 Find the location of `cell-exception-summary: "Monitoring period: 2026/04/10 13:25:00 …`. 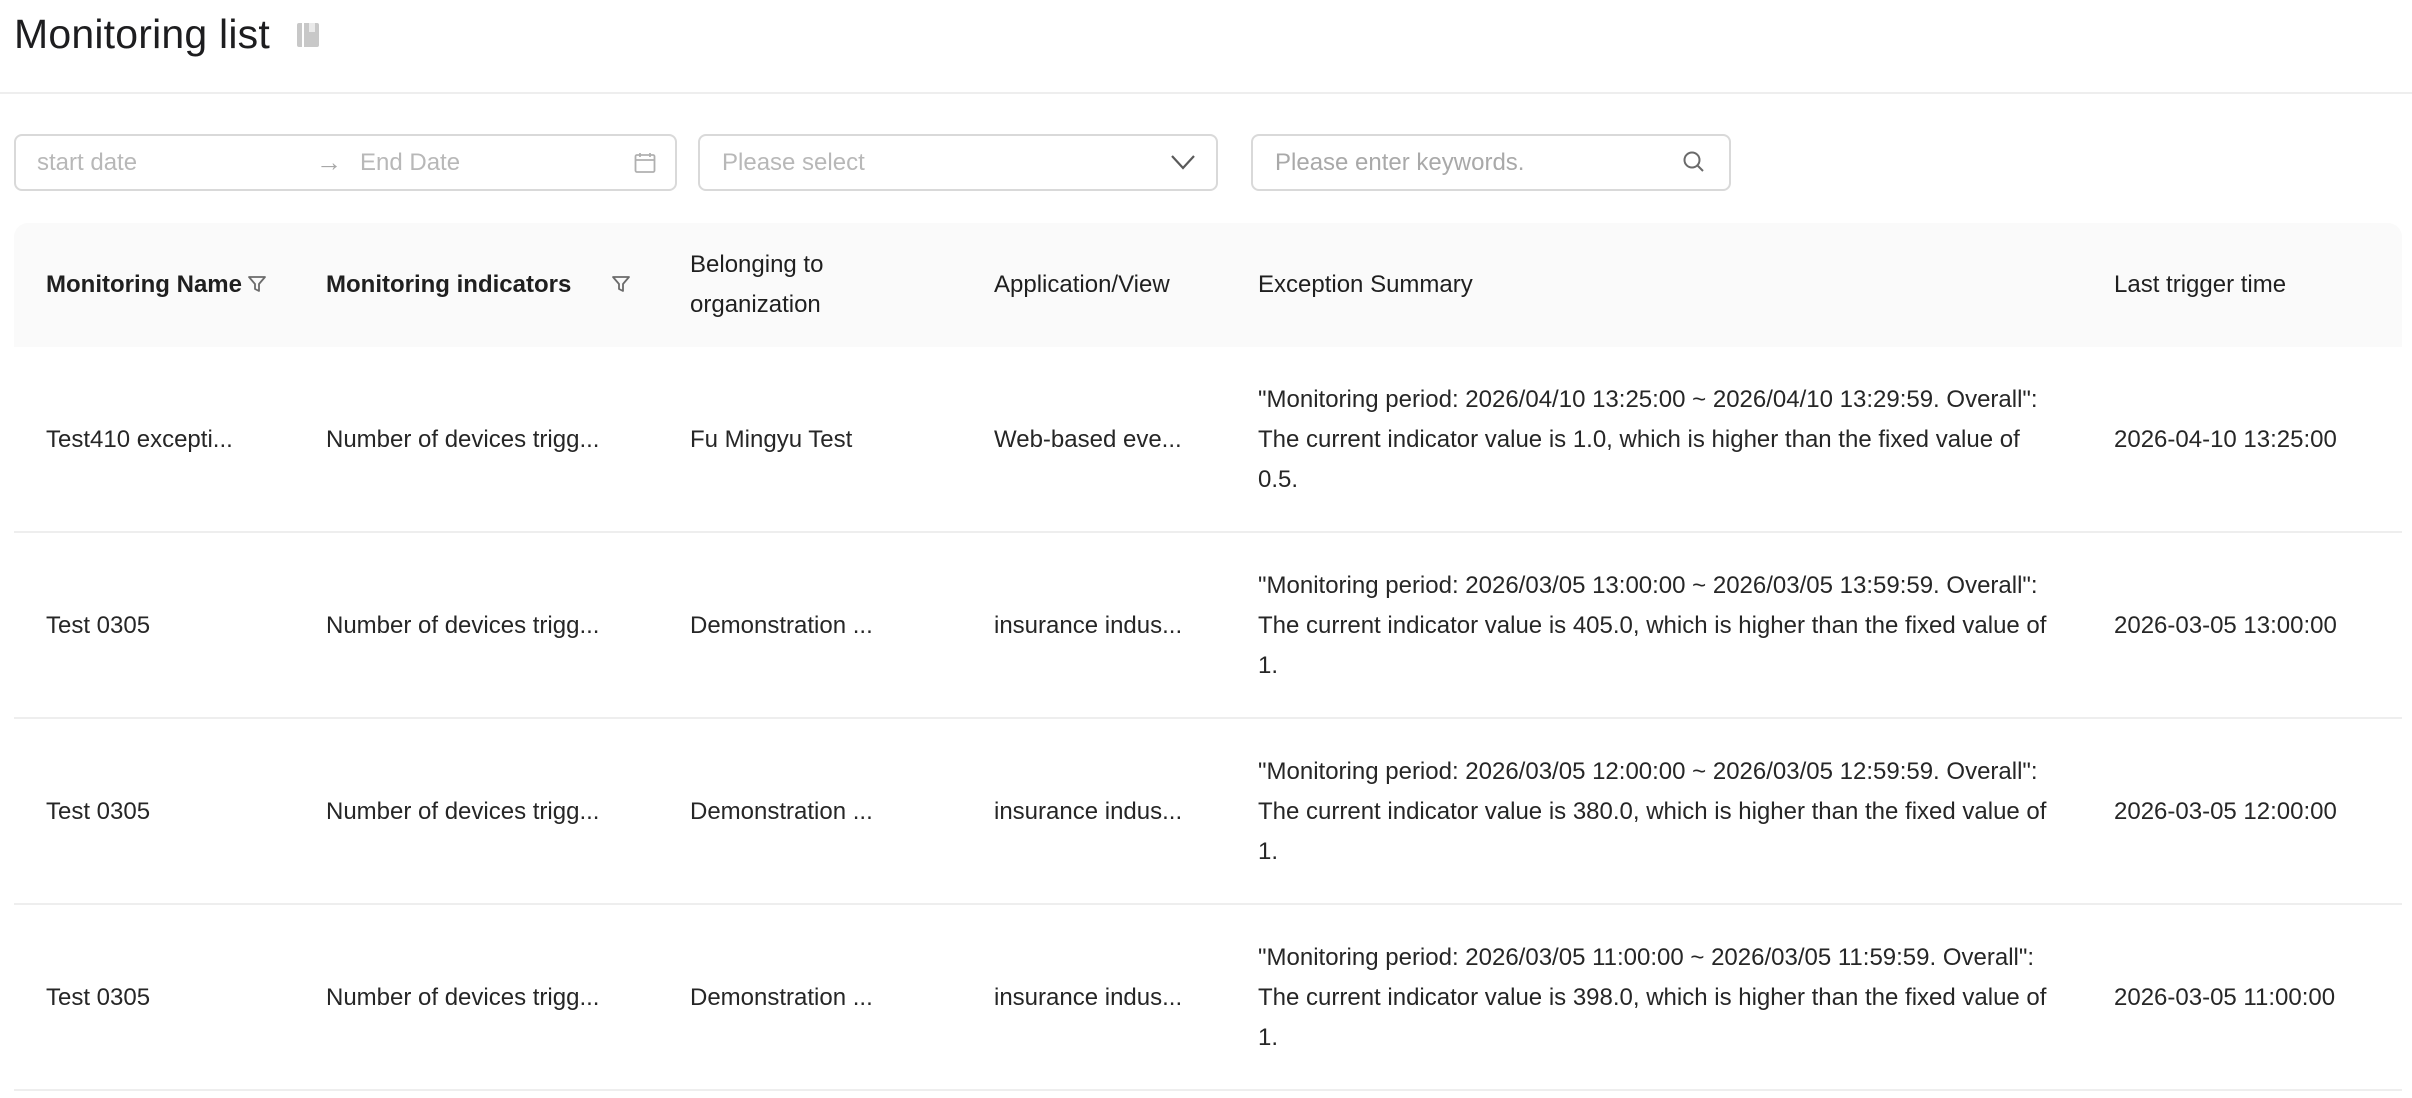

cell-exception-summary: "Monitoring period: 2026/04/10 13:25:00 … is located at coordinates (1648, 439).